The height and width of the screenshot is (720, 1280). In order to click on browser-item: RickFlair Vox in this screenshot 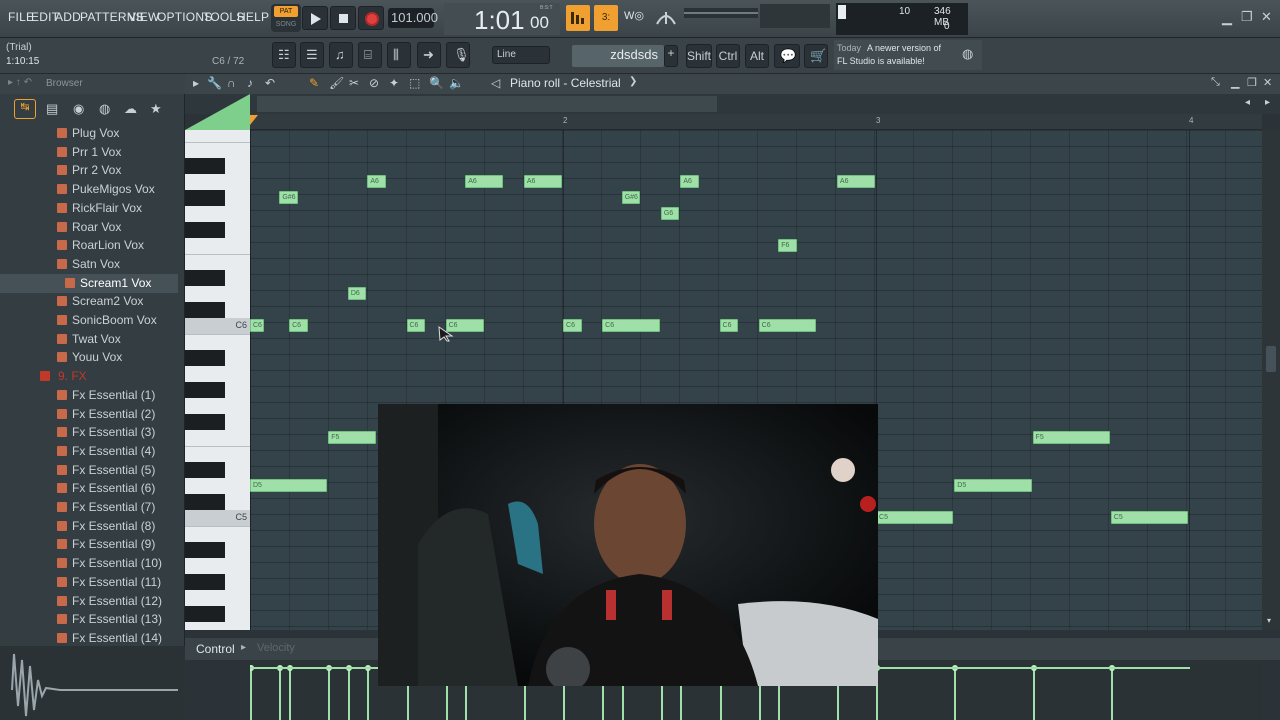, I will do `click(89, 208)`.